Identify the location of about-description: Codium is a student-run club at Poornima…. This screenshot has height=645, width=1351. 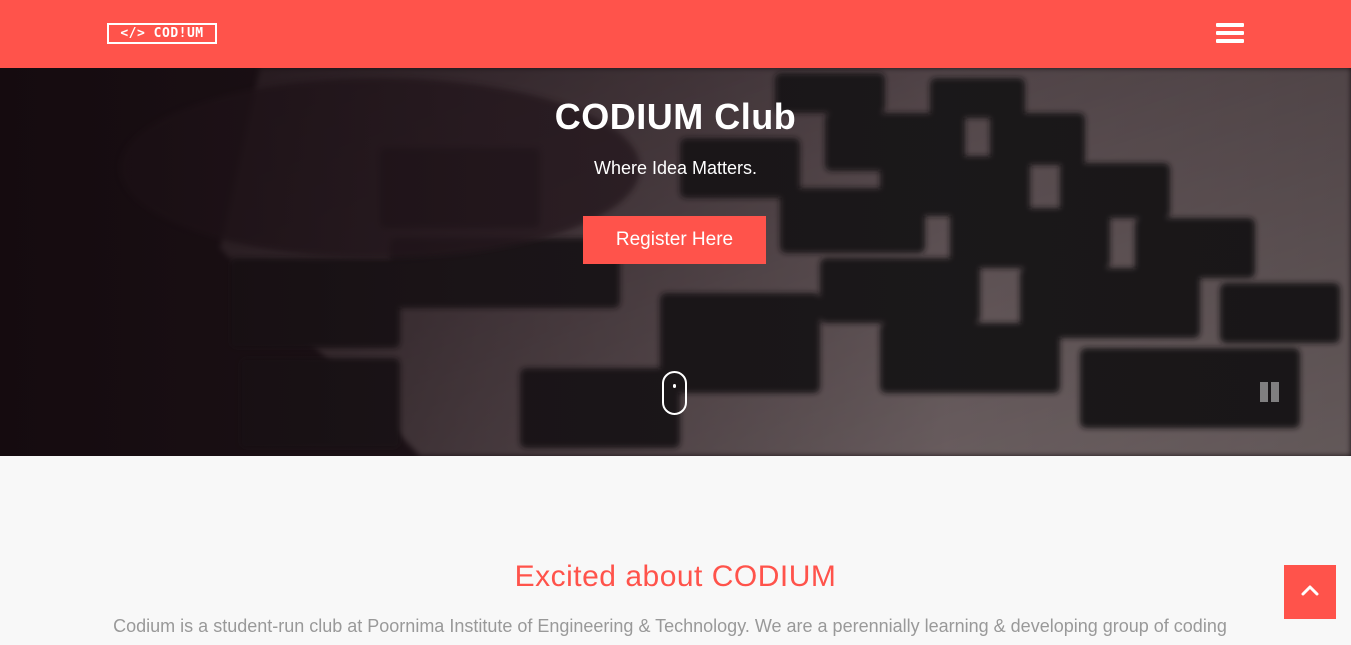
(670, 626).